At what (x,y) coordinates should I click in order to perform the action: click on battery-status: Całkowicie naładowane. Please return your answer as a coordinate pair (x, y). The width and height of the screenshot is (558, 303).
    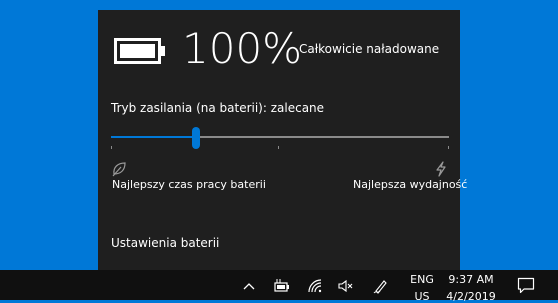
    Looking at the image, I should click on (369, 49).